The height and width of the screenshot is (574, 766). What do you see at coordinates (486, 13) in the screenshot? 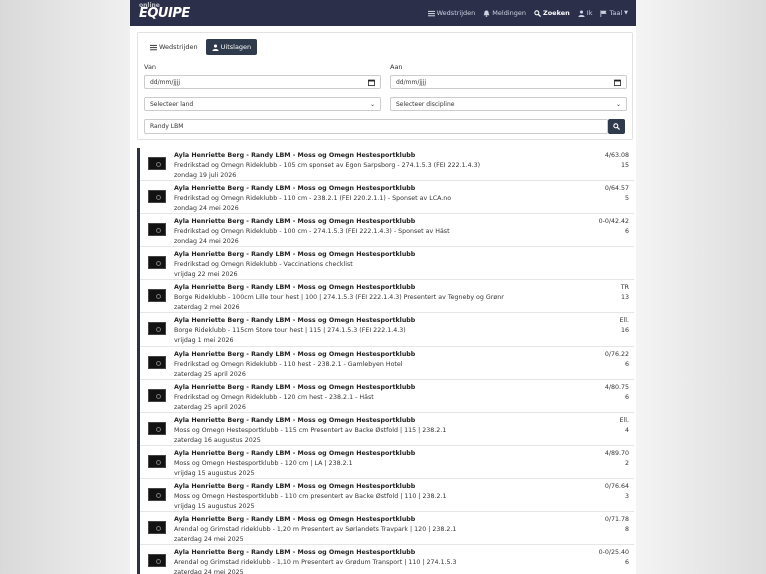
I see `bell-icon` at bounding box center [486, 13].